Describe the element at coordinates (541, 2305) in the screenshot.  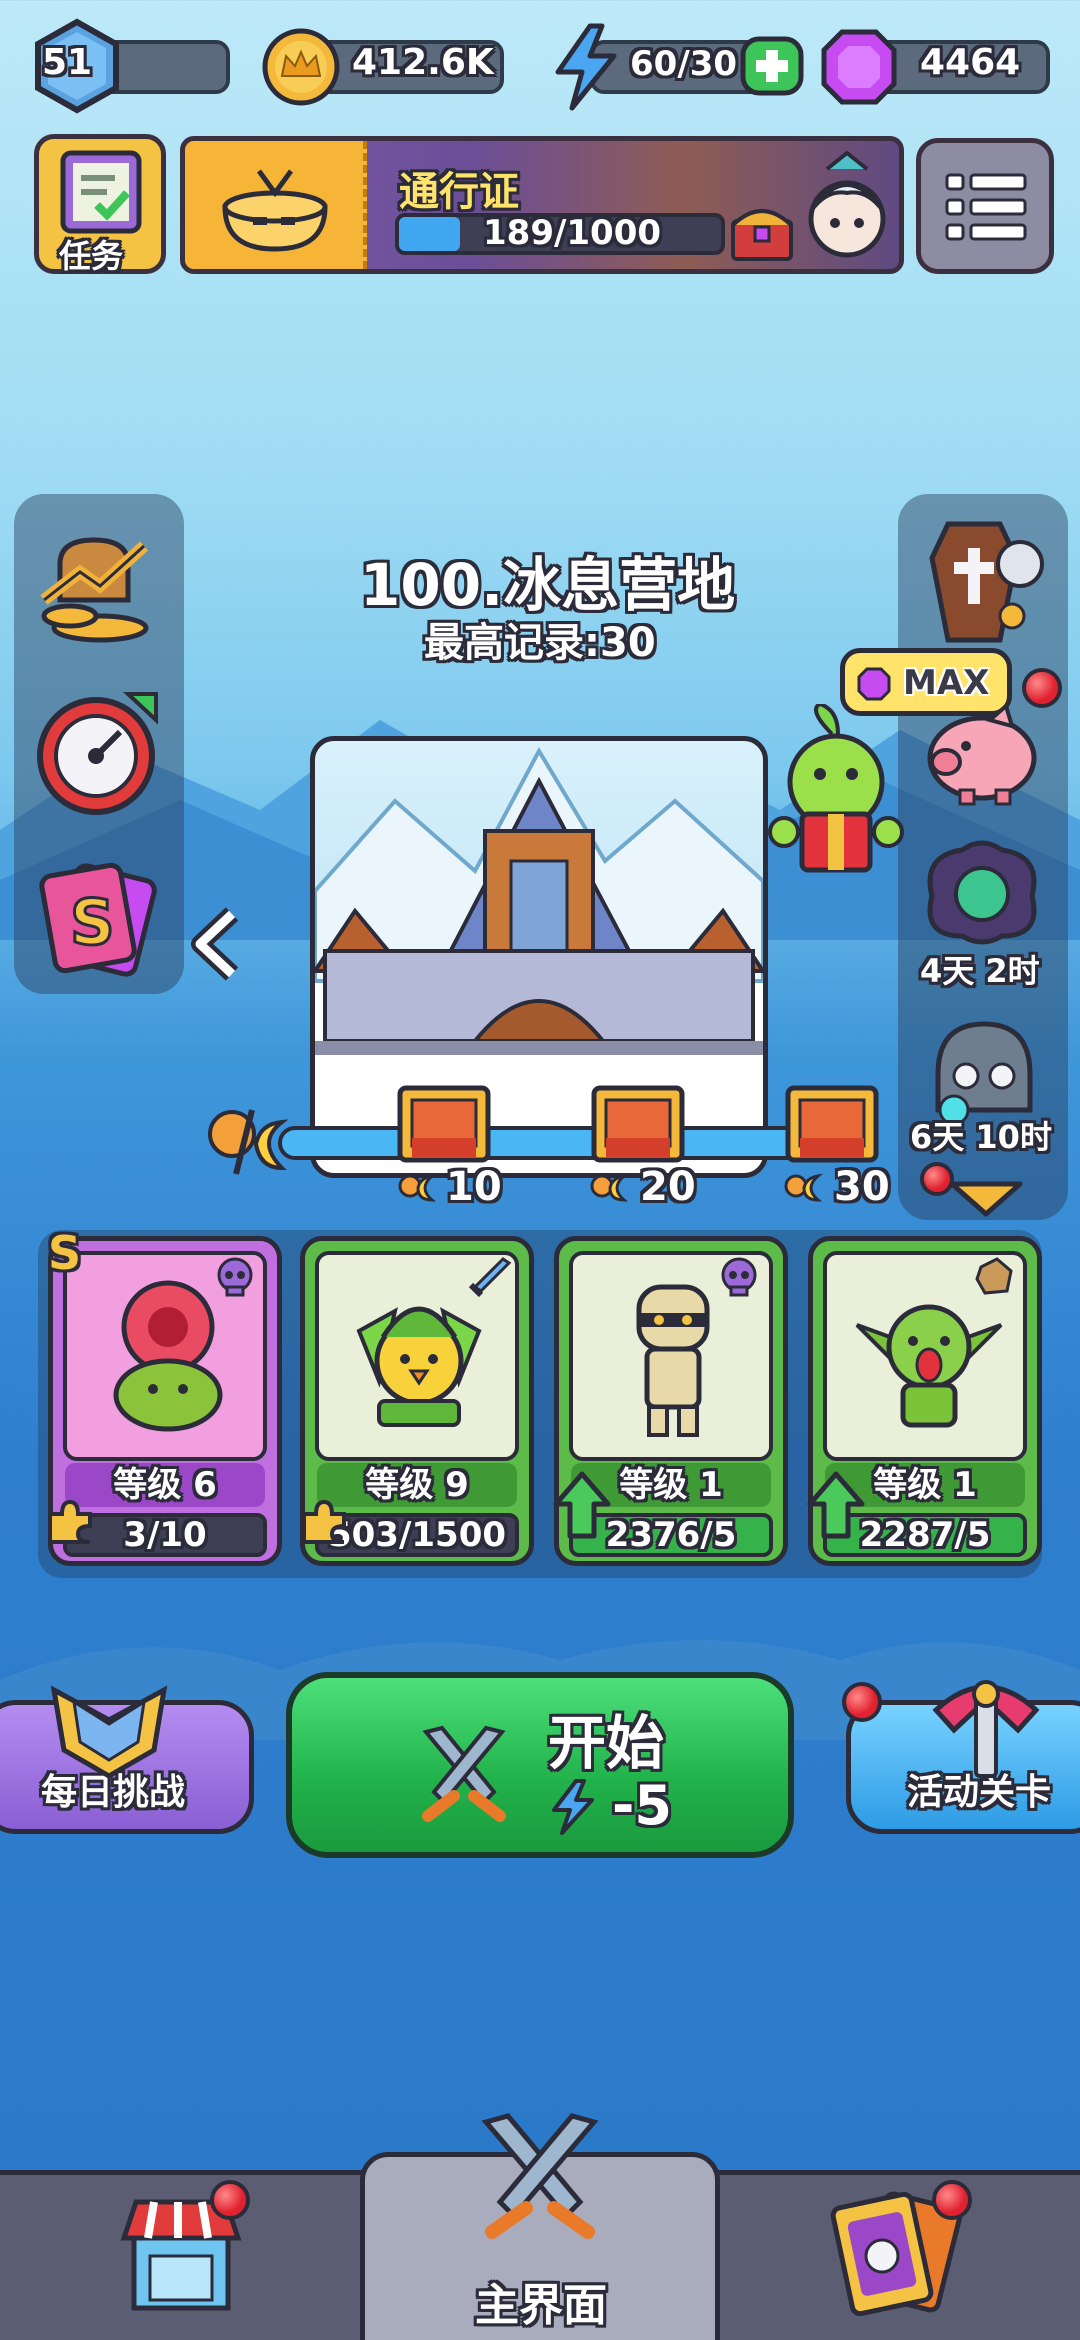
I see `home-tab-label: 主界面` at that location.